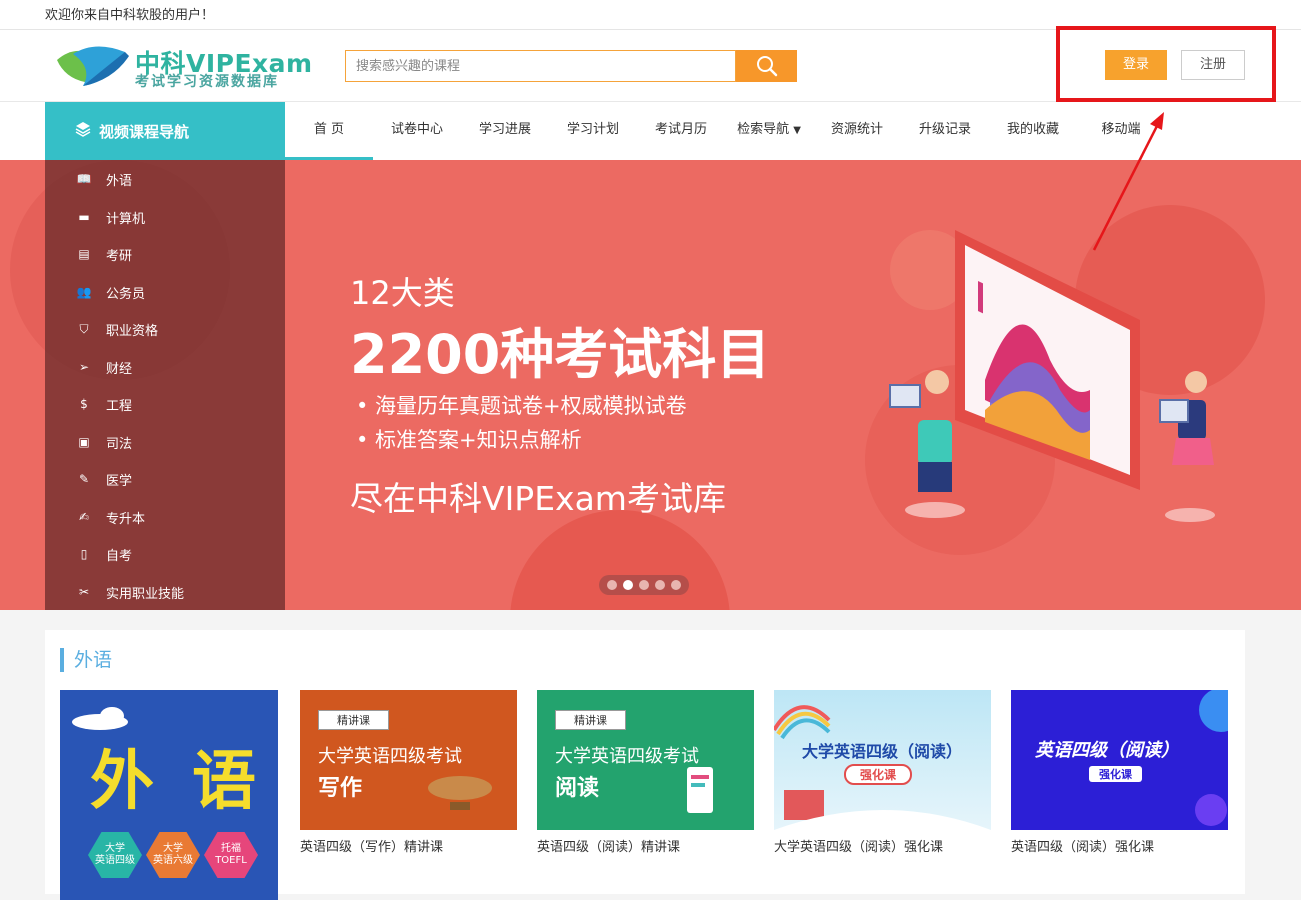 The image size is (1301, 900). What do you see at coordinates (84, 328) in the screenshot?
I see `shield-icon: ⛉` at bounding box center [84, 328].